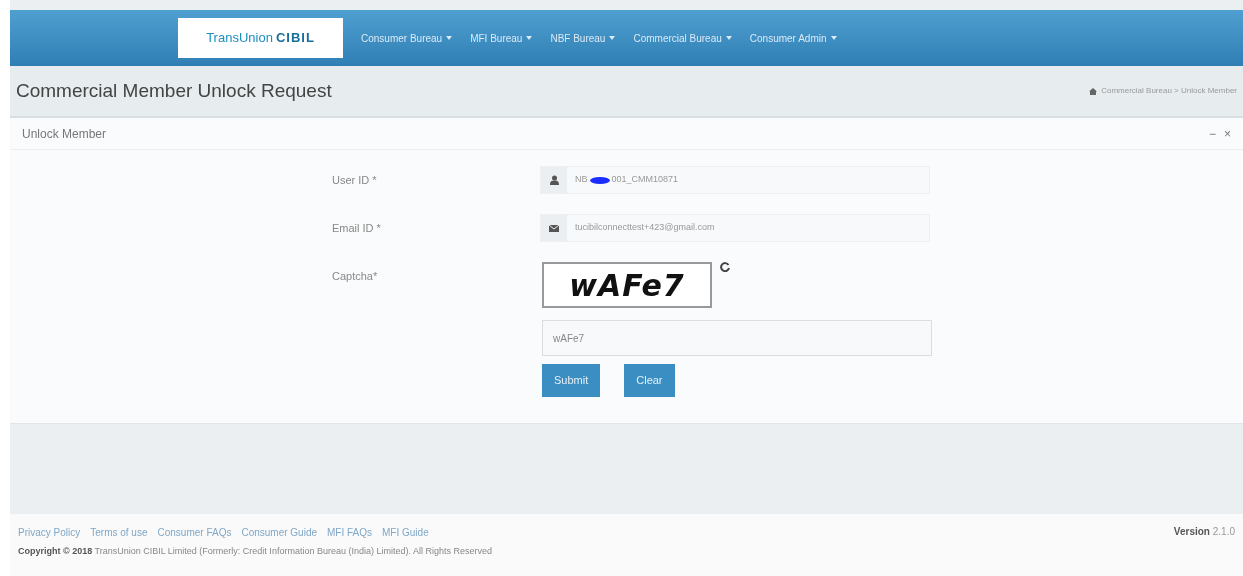 This screenshot has height=576, width=1243. What do you see at coordinates (571, 380) in the screenshot?
I see `submit-button: Submit` at bounding box center [571, 380].